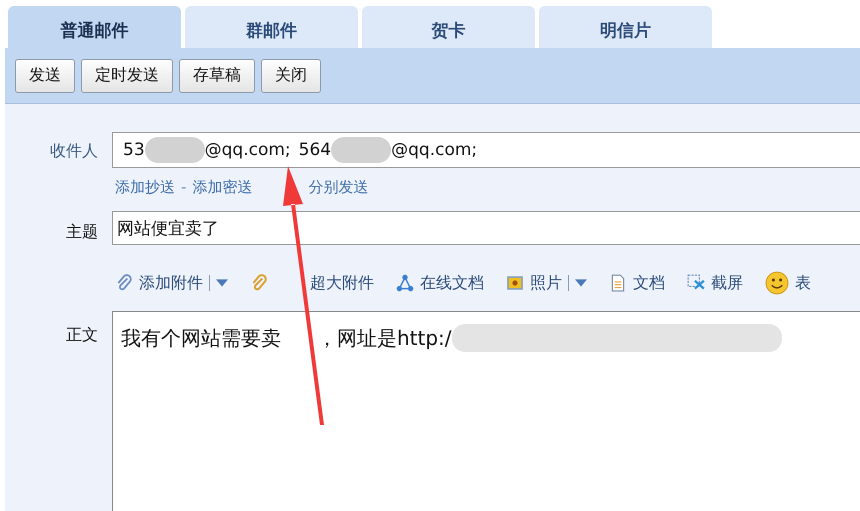  Describe the element at coordinates (82, 335) in the screenshot. I see `field-label: 正文` at that location.